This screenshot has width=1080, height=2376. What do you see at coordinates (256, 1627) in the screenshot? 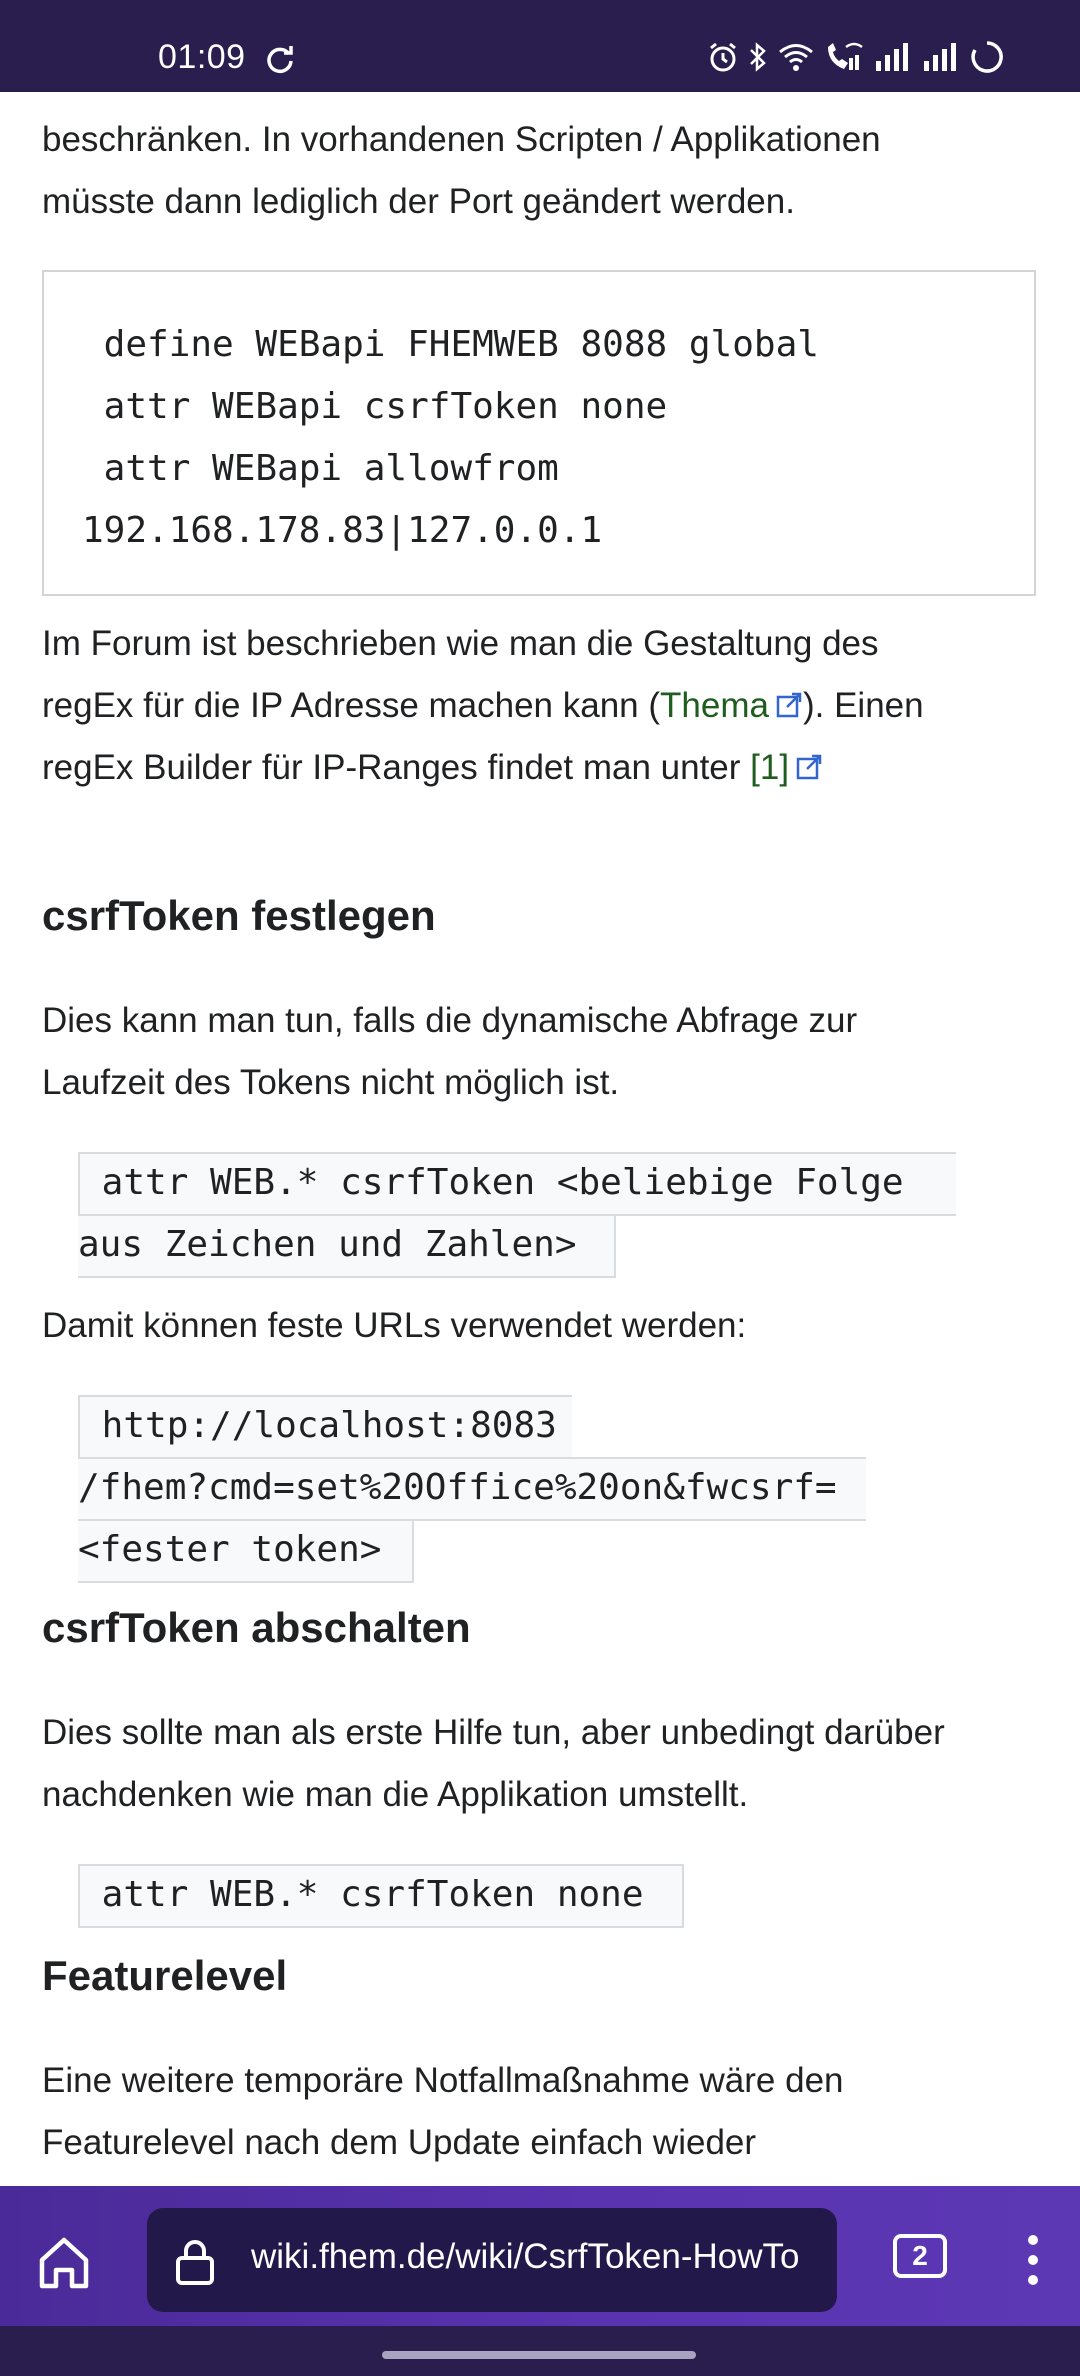
I see `heading-csrftoken-abschalten: csrfToken abschalten` at bounding box center [256, 1627].